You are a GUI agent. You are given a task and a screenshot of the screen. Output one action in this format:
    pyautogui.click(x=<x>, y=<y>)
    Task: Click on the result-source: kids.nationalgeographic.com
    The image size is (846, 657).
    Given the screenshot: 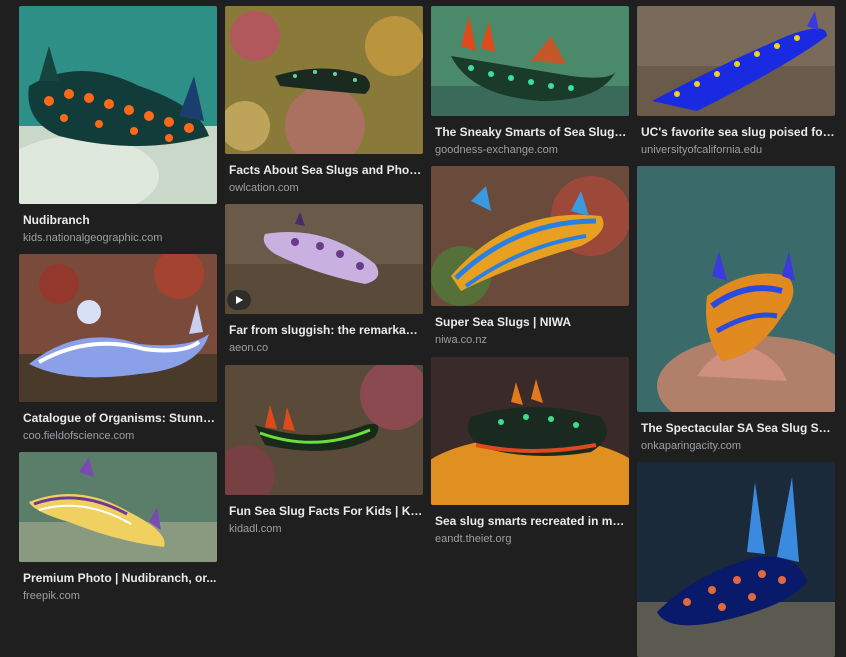 What is the action you would take?
    pyautogui.click(x=118, y=238)
    